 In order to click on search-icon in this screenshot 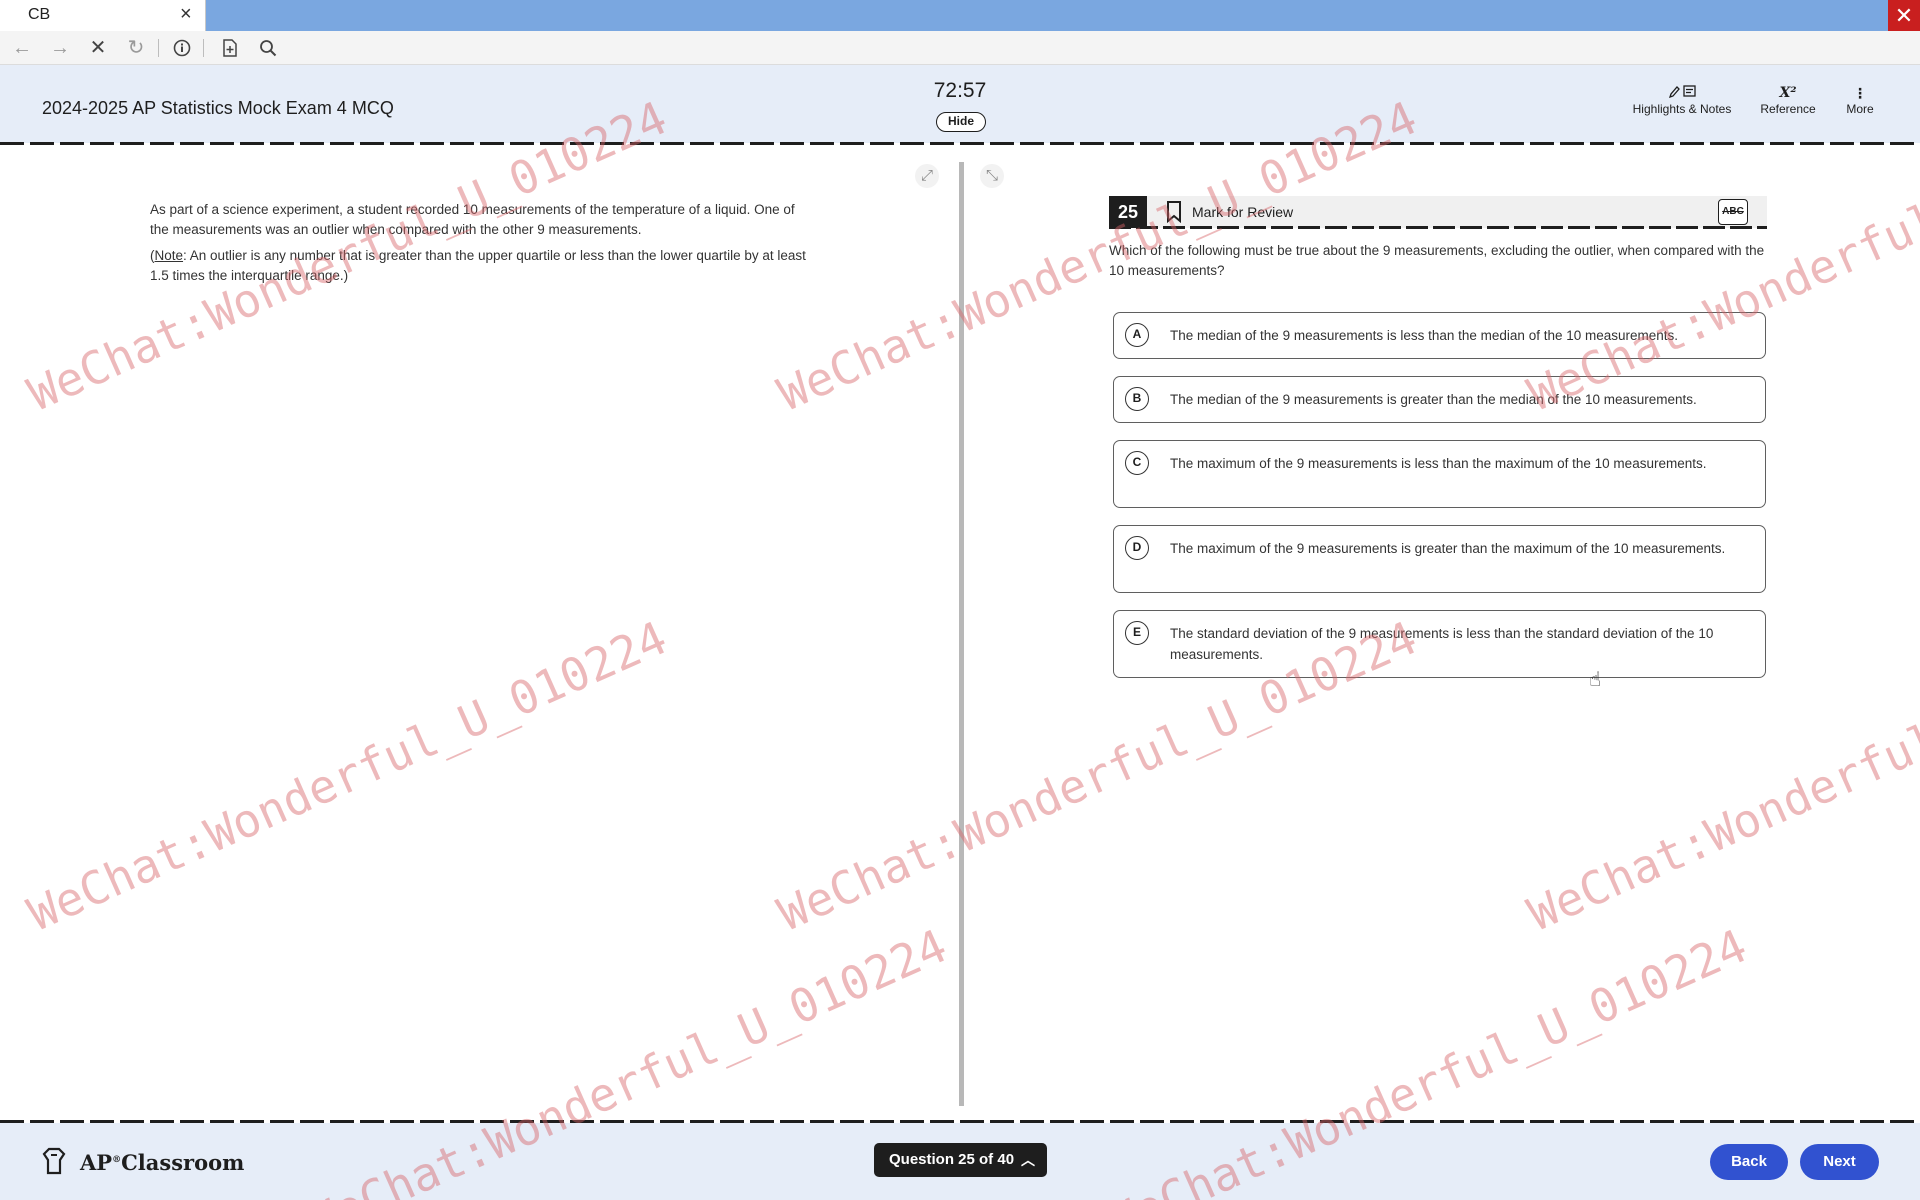, I will do `click(268, 48)`.